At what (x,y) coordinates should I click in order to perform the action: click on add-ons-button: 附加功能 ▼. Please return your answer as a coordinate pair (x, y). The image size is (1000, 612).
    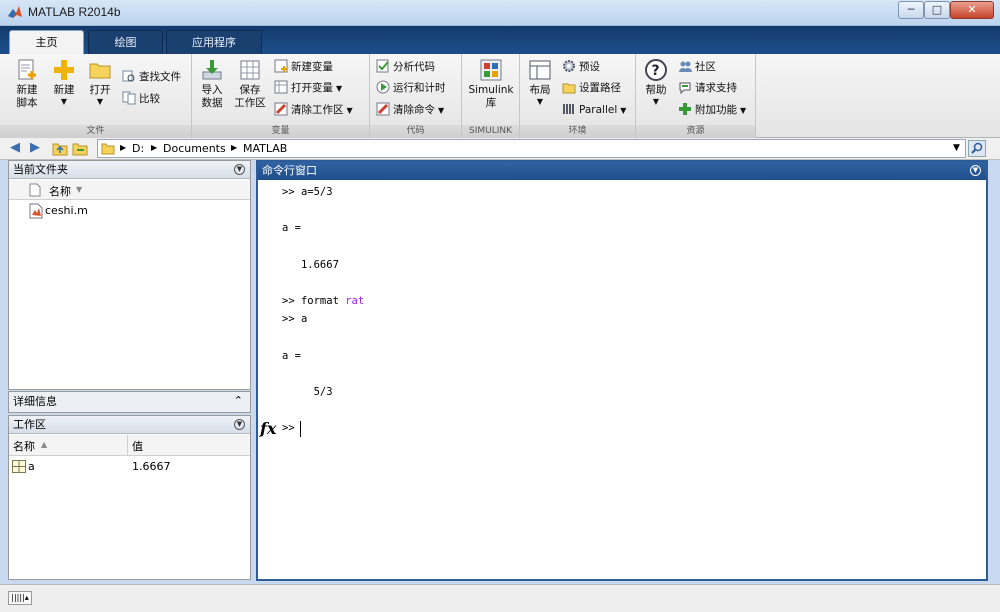
    Looking at the image, I should click on (712, 110).